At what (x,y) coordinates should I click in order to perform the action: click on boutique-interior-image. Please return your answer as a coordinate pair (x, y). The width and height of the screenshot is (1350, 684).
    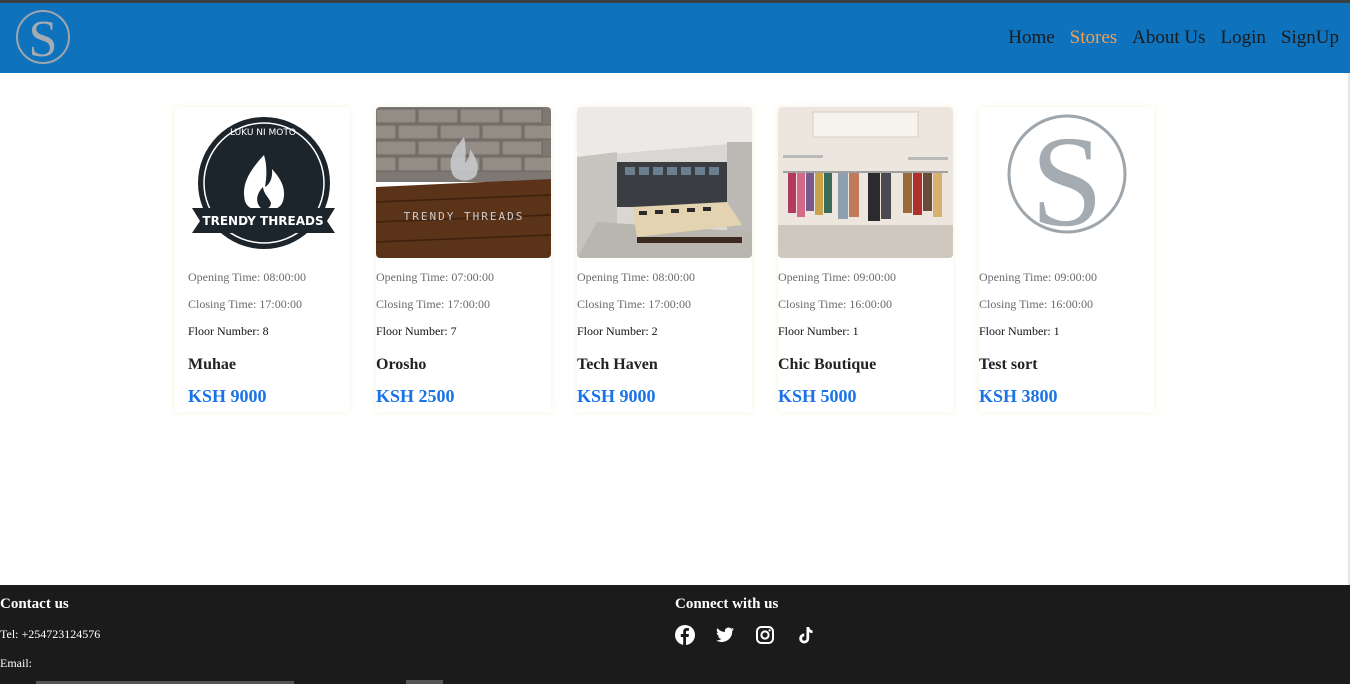
    Looking at the image, I should click on (865, 182).